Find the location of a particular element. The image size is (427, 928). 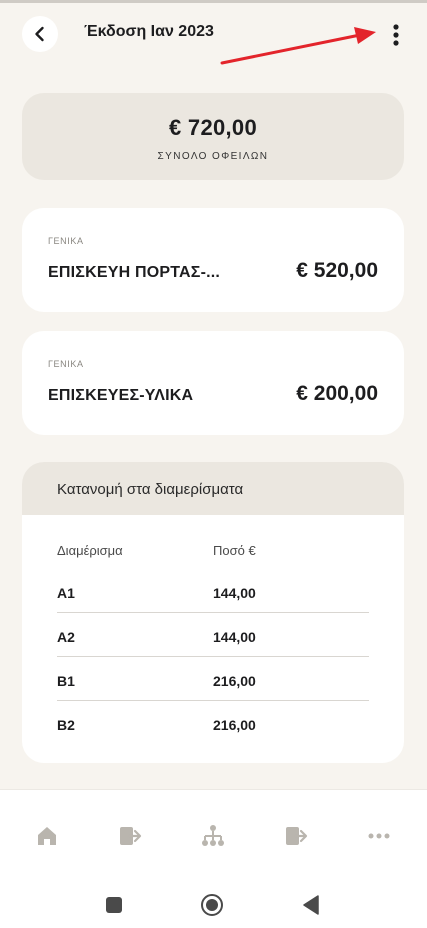

apartment-cell: B1 is located at coordinates (66, 681).